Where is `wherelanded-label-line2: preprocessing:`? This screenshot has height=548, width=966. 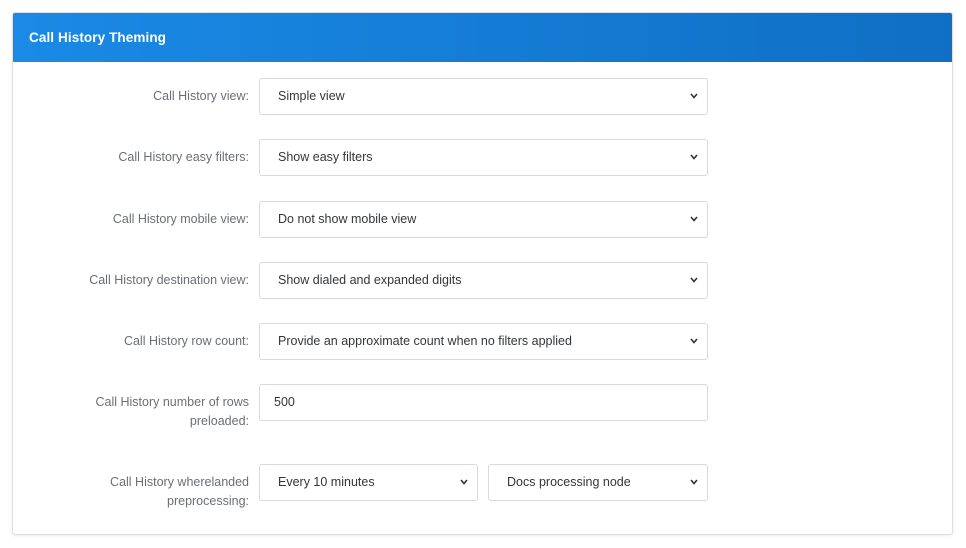 wherelanded-label-line2: preprocessing: is located at coordinates (208, 501).